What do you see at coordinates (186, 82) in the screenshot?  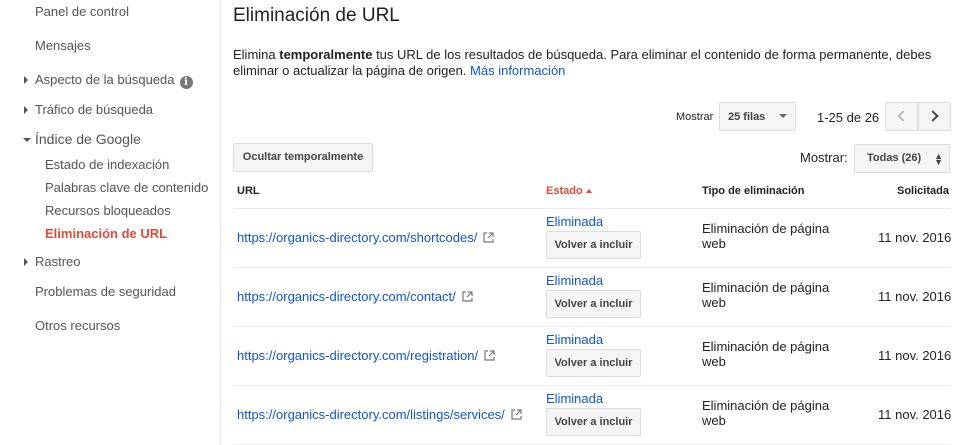 I see `info-icon: i` at bounding box center [186, 82].